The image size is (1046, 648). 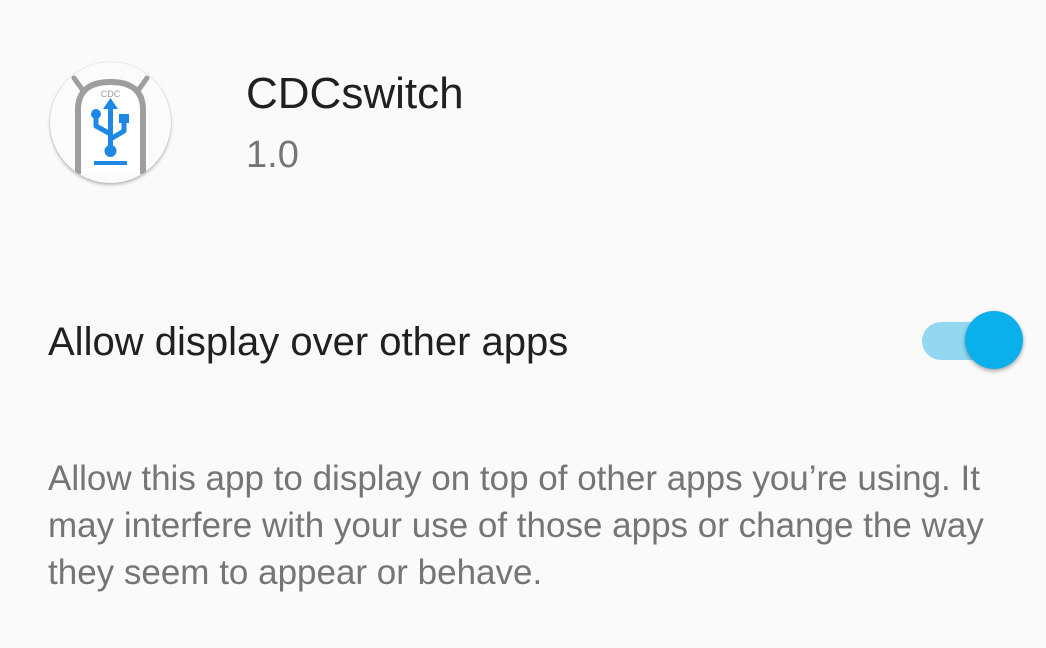 What do you see at coordinates (994, 340) in the screenshot?
I see `toggle-thumb` at bounding box center [994, 340].